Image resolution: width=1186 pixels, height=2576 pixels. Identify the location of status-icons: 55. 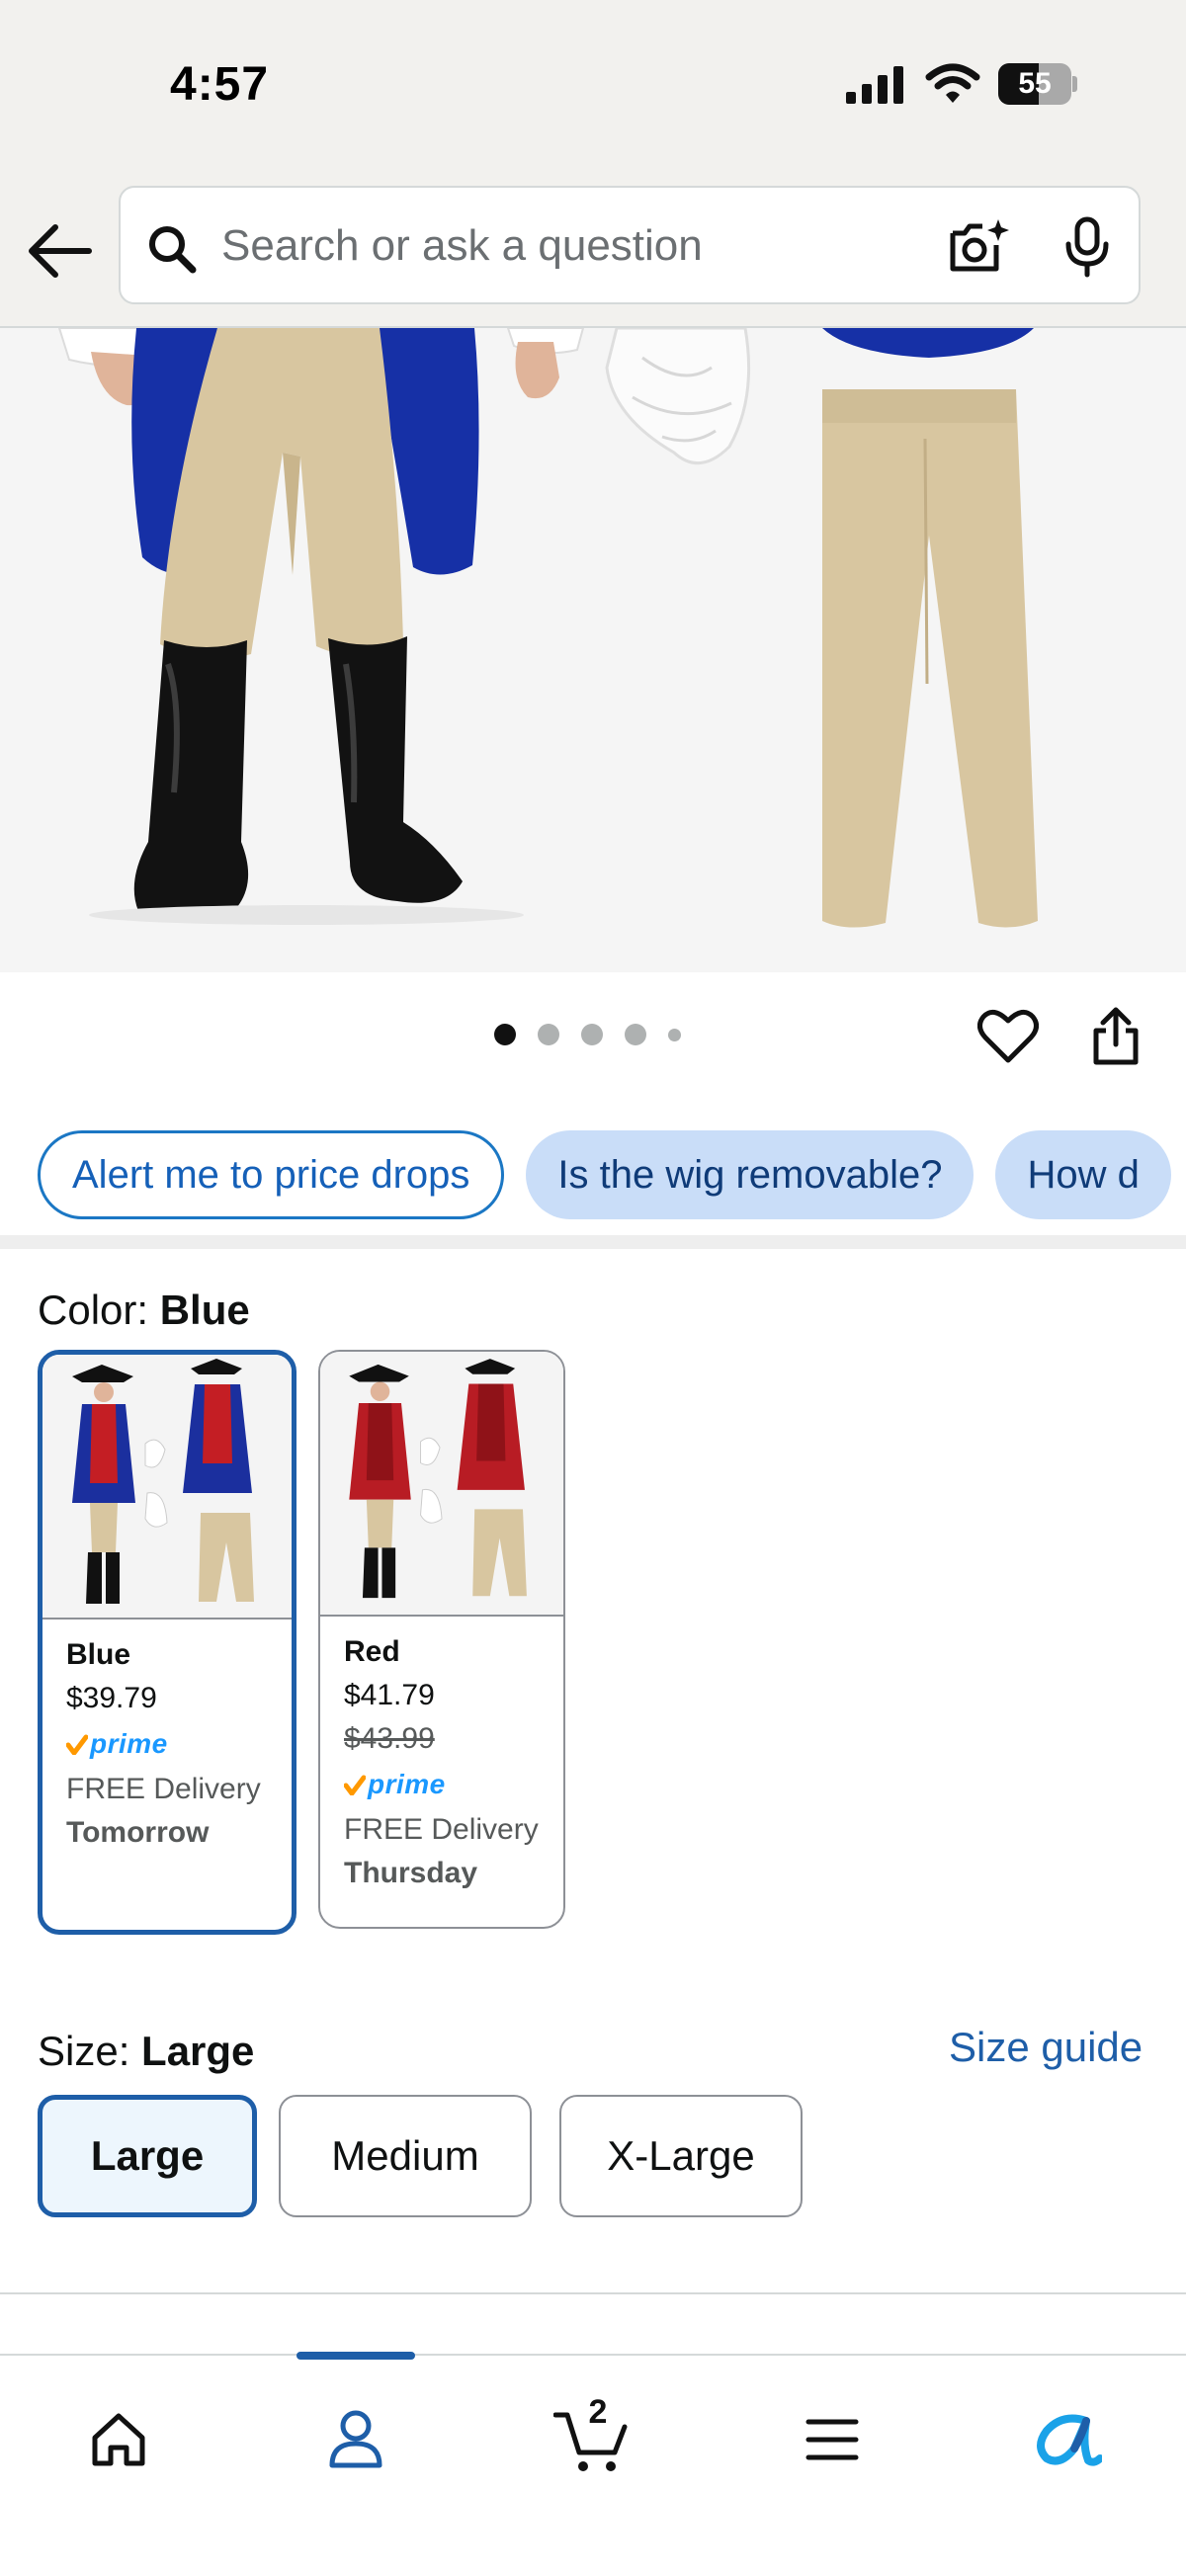
(961, 84).